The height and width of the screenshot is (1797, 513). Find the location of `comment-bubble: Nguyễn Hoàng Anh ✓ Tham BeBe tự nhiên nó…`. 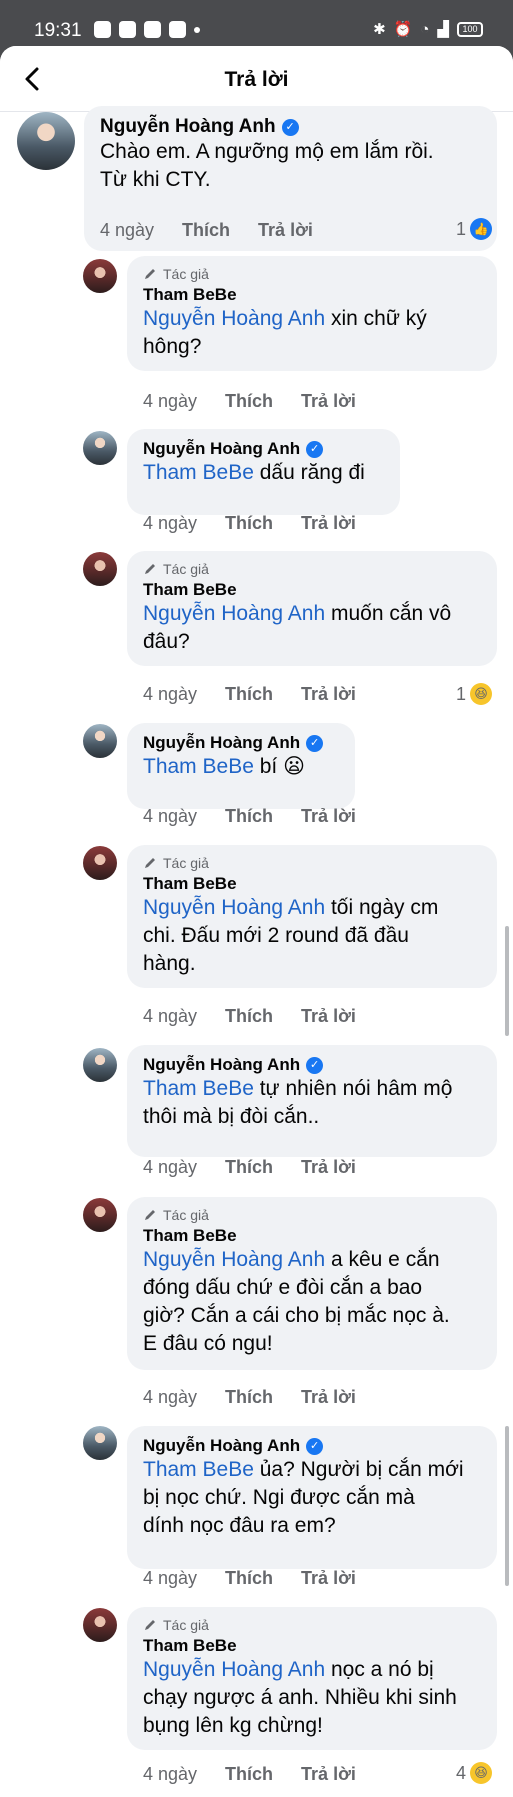

comment-bubble: Nguyễn Hoàng Anh ✓ Tham BeBe tự nhiên nó… is located at coordinates (312, 1101).